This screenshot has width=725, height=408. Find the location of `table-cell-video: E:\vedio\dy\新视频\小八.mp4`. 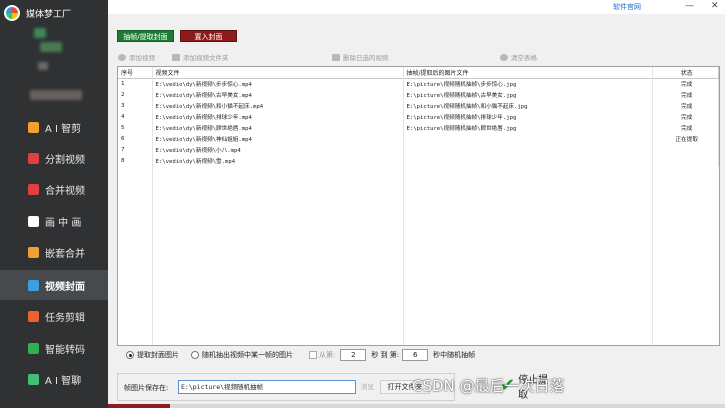

table-cell-video: E:\vedio\dy\新视频\小八.mp4 is located at coordinates (278, 149).